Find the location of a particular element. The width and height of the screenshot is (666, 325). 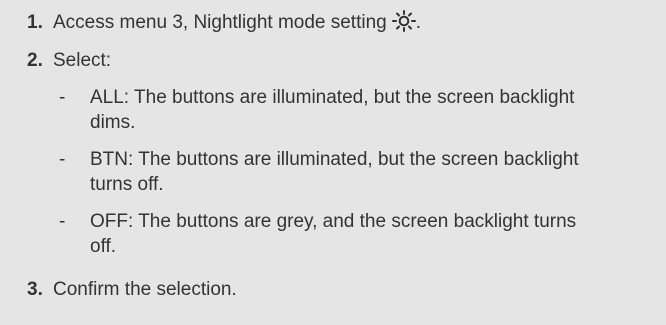

step-text: Access menu 3, Nightlight mode setting . is located at coordinates (348, 22).